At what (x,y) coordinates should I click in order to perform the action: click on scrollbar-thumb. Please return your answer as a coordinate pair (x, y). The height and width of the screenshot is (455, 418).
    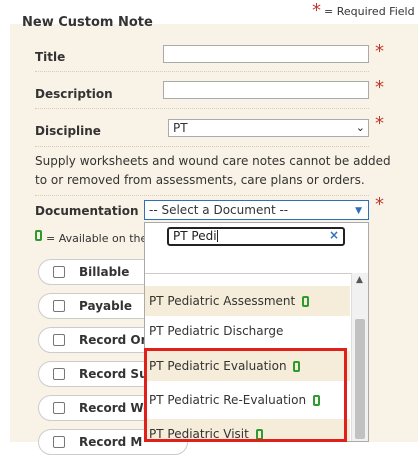
    Looking at the image, I should click on (360, 379).